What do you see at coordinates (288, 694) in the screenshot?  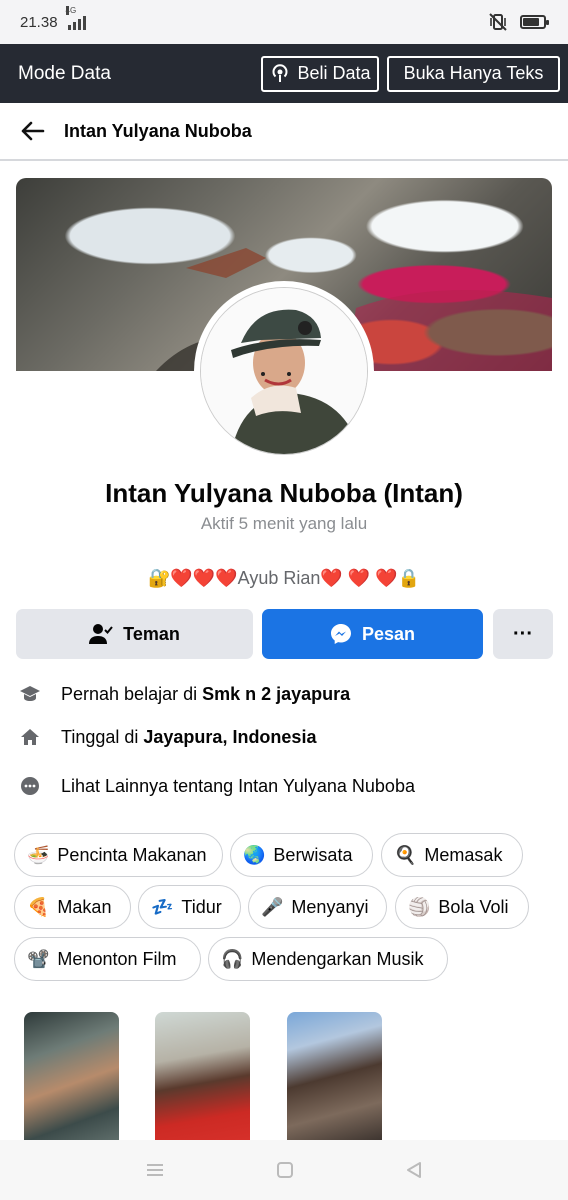 I see `education-row: Pernah belajar di Smk n 2 jayapura` at bounding box center [288, 694].